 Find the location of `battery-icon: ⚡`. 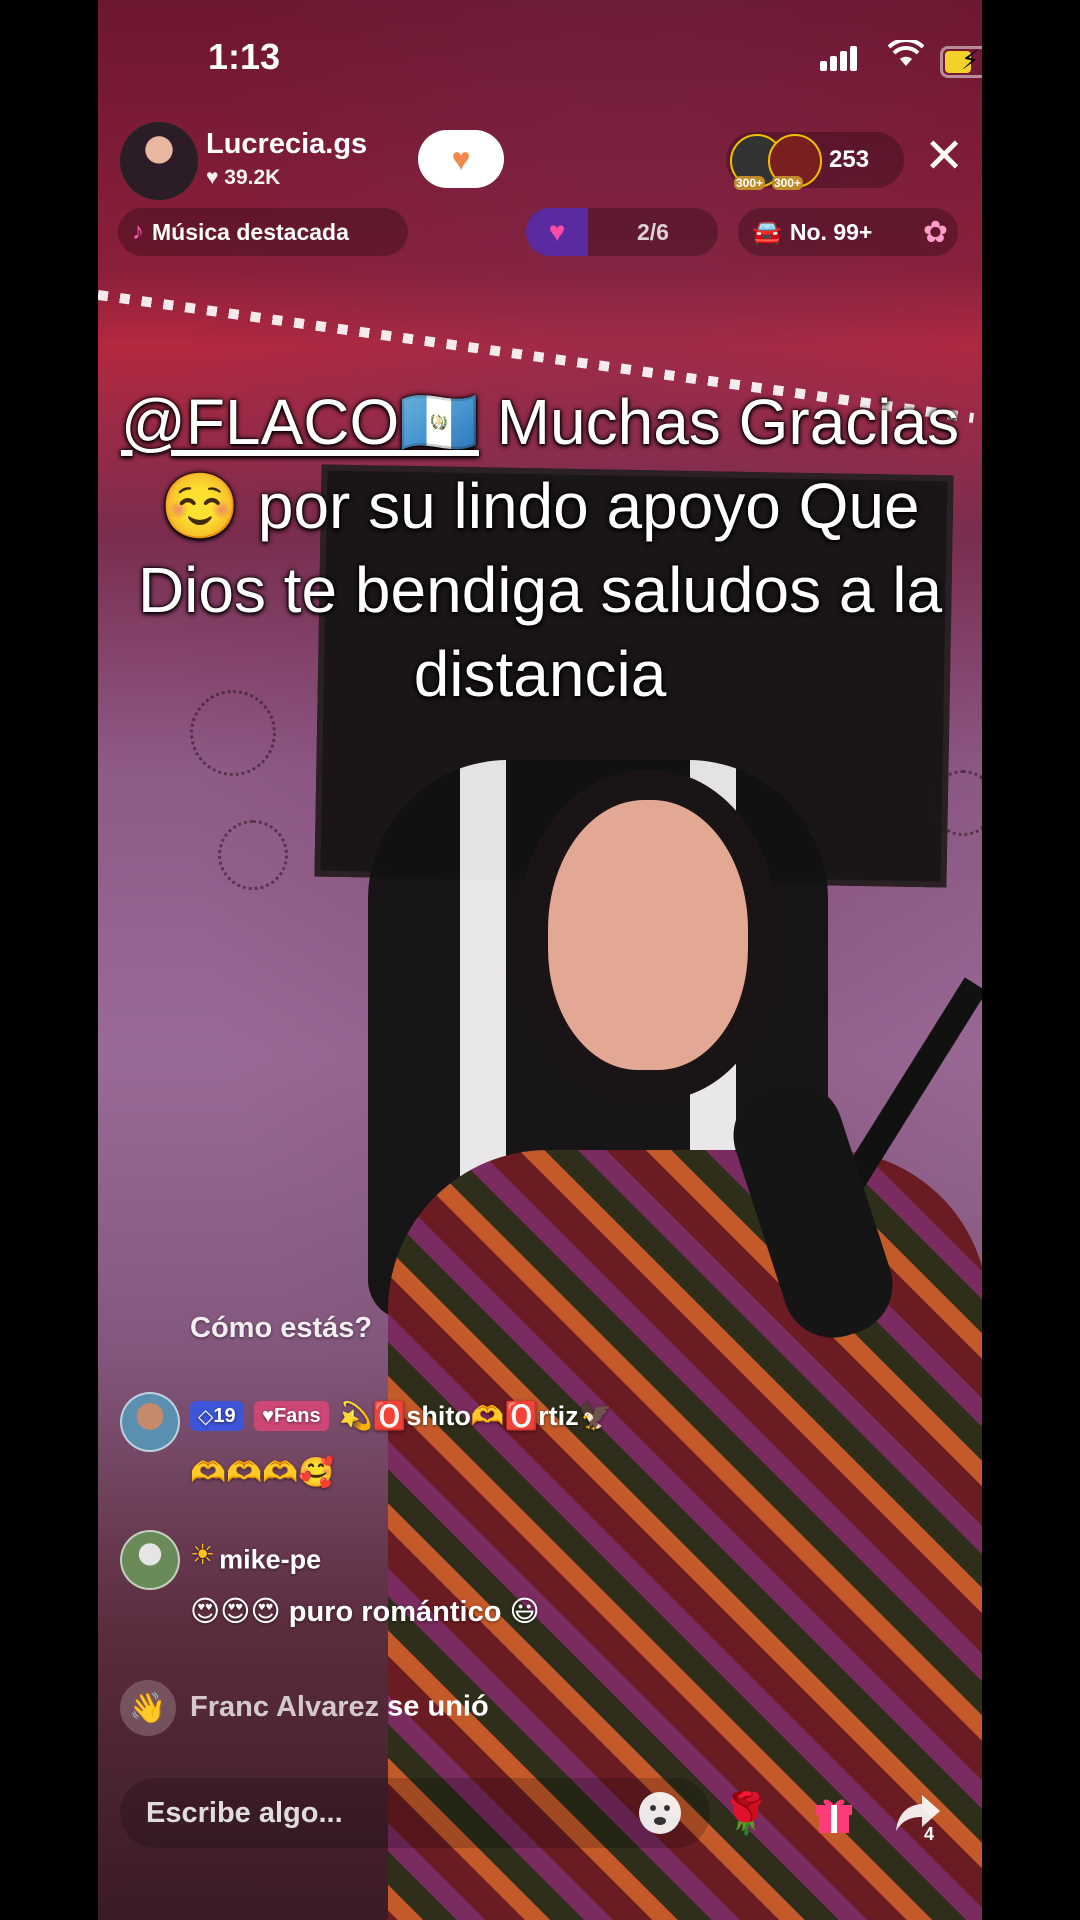

battery-icon: ⚡ is located at coordinates (961, 61).